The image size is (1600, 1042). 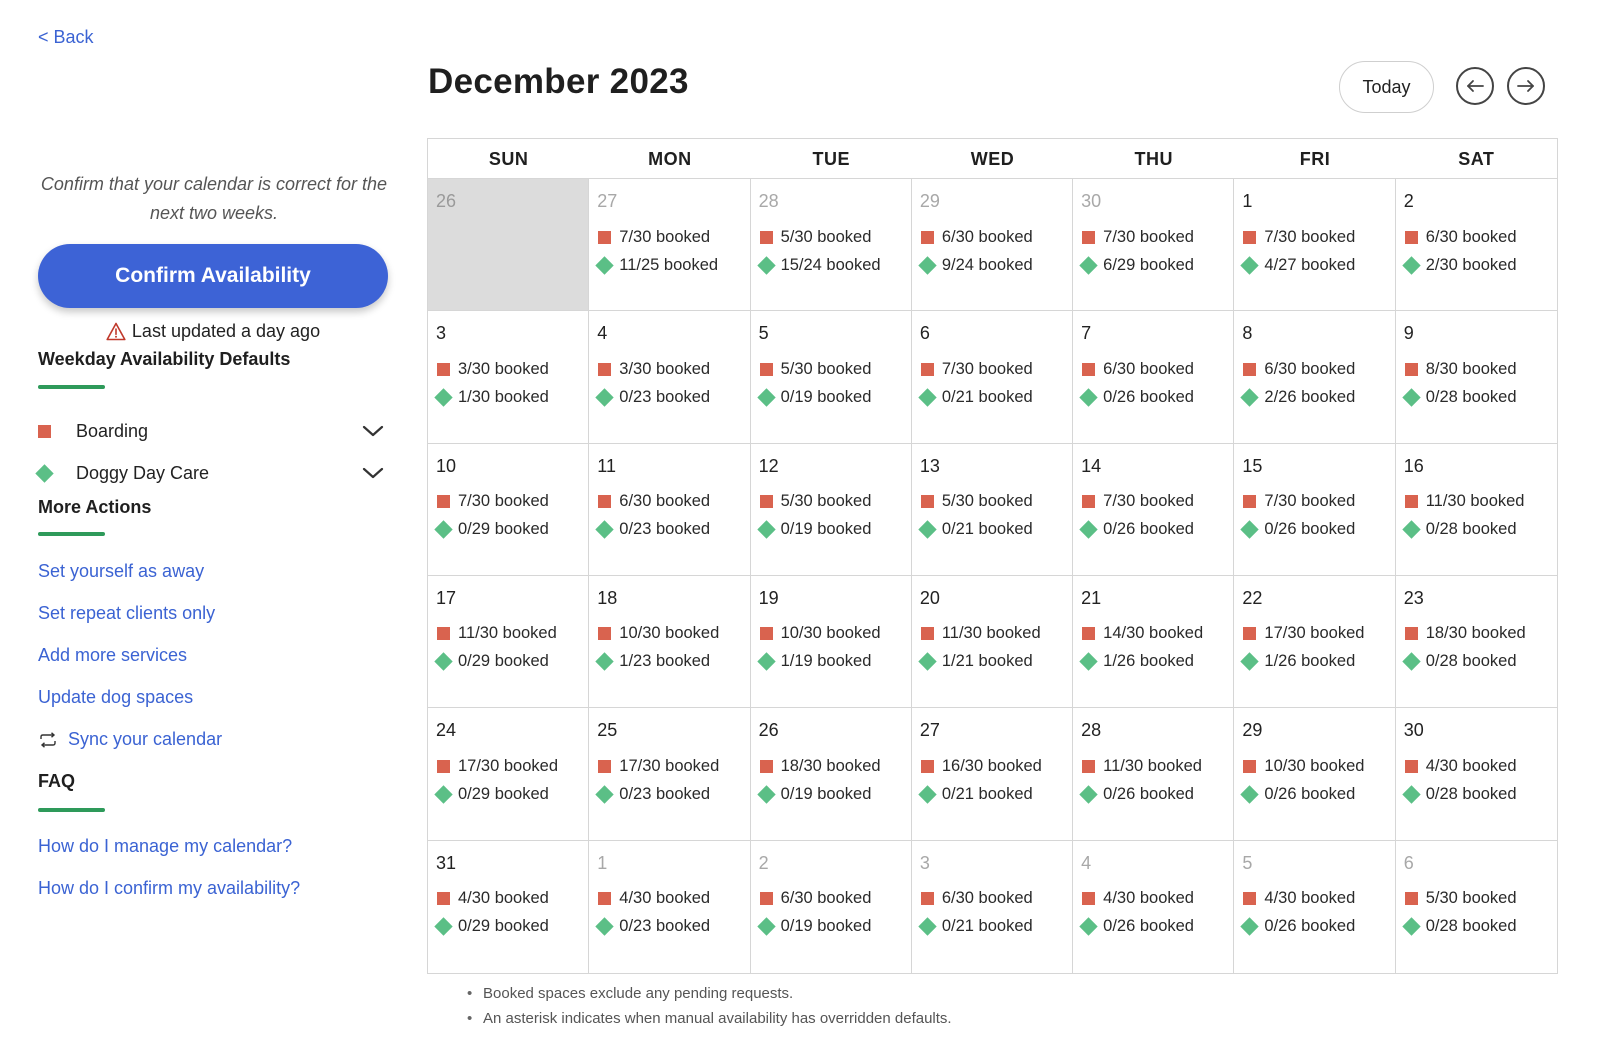 I want to click on calendar-day-cell: 24 17/30 booked 0/29 booked, so click(x=509, y=774).